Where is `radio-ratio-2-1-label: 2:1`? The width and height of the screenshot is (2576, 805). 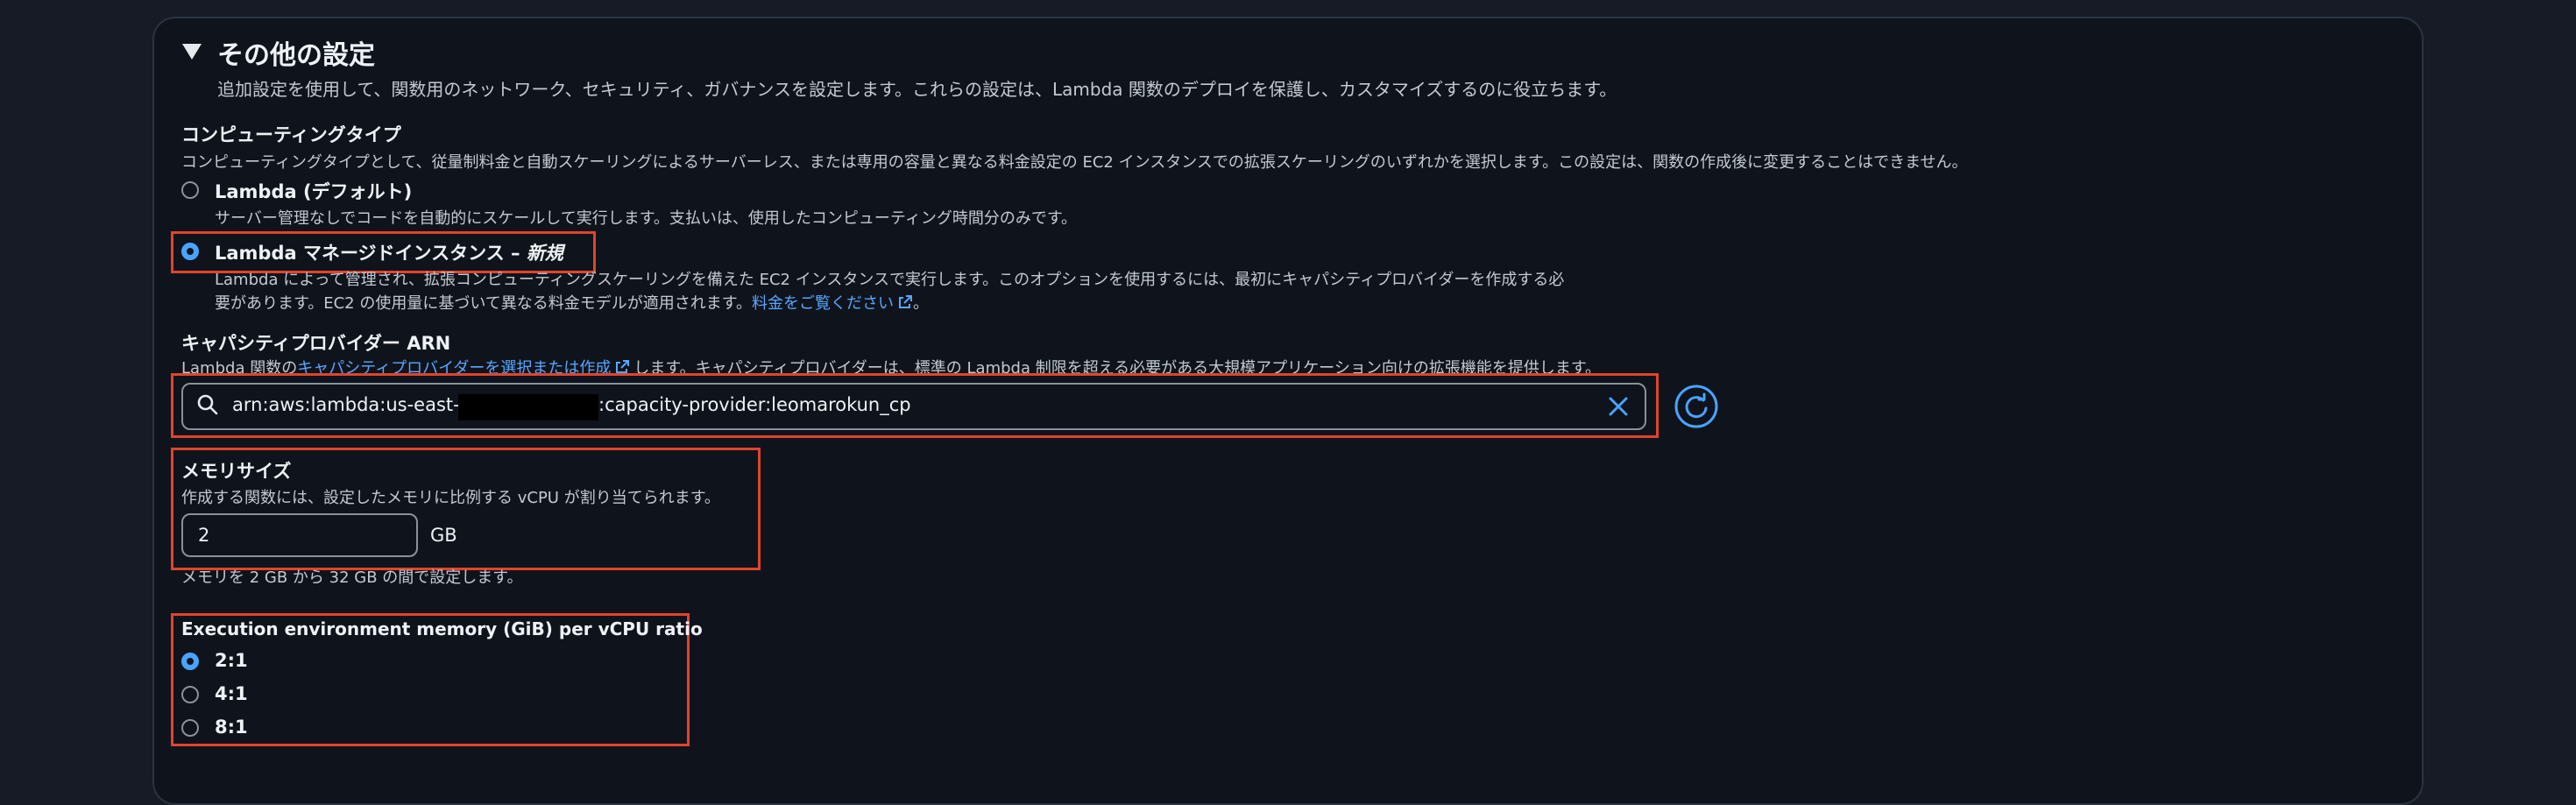 radio-ratio-2-1-label: 2:1 is located at coordinates (231, 660).